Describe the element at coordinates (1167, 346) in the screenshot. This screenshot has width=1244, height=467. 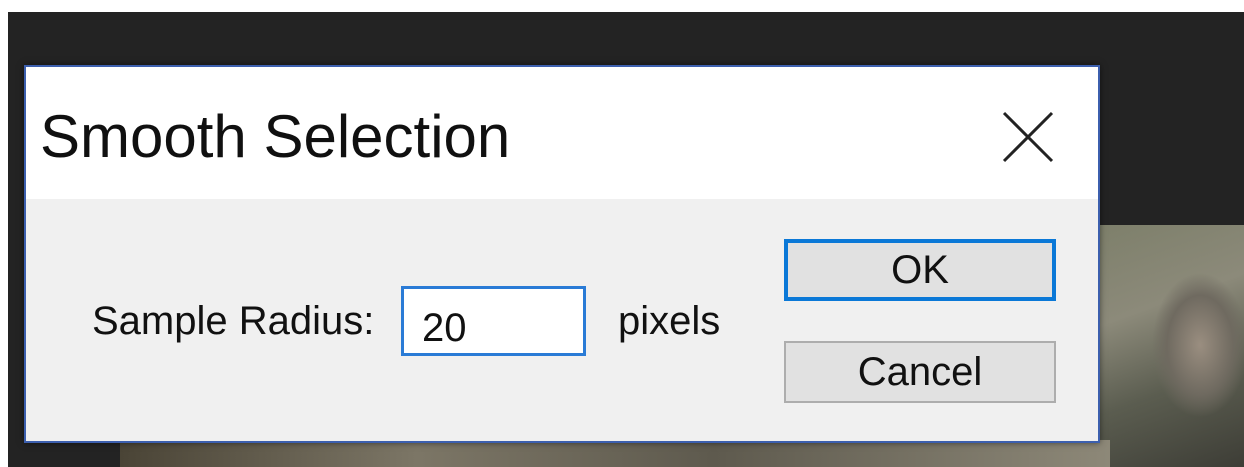
I see `background-photo` at that location.